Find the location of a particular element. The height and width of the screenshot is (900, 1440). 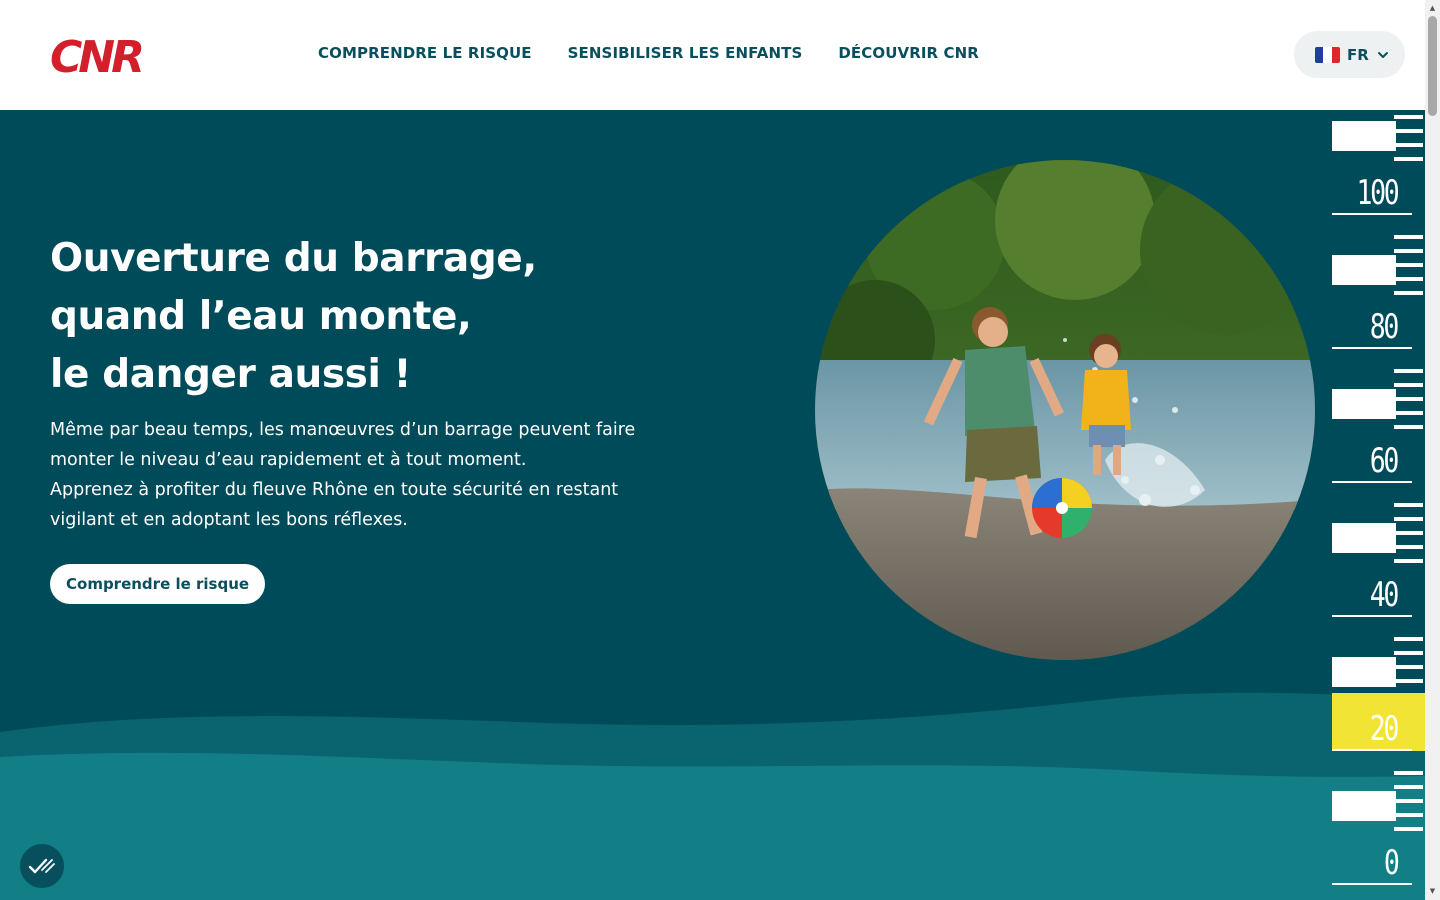

cnr-logo: CNR is located at coordinates (121, 55).